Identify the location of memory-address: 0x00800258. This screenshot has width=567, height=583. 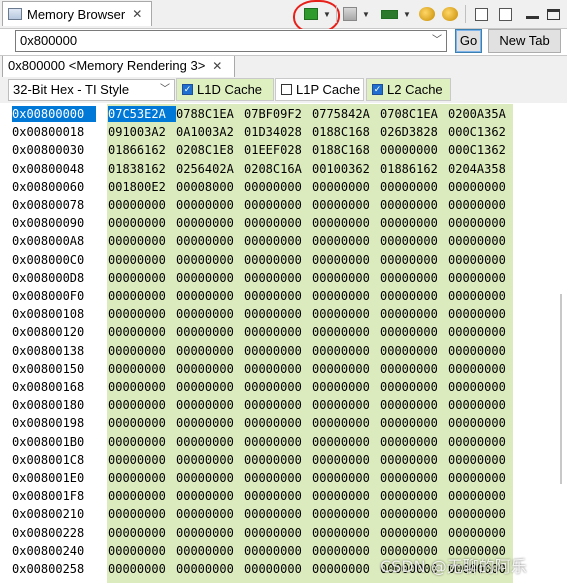
(54, 569).